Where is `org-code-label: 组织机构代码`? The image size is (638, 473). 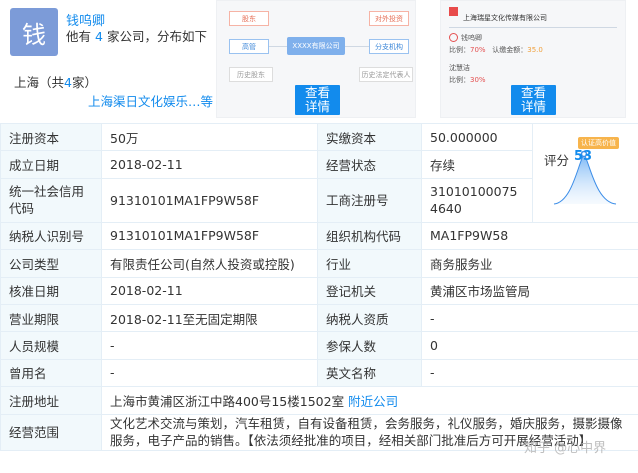
org-code-label: 组织机构代码 is located at coordinates (369, 236).